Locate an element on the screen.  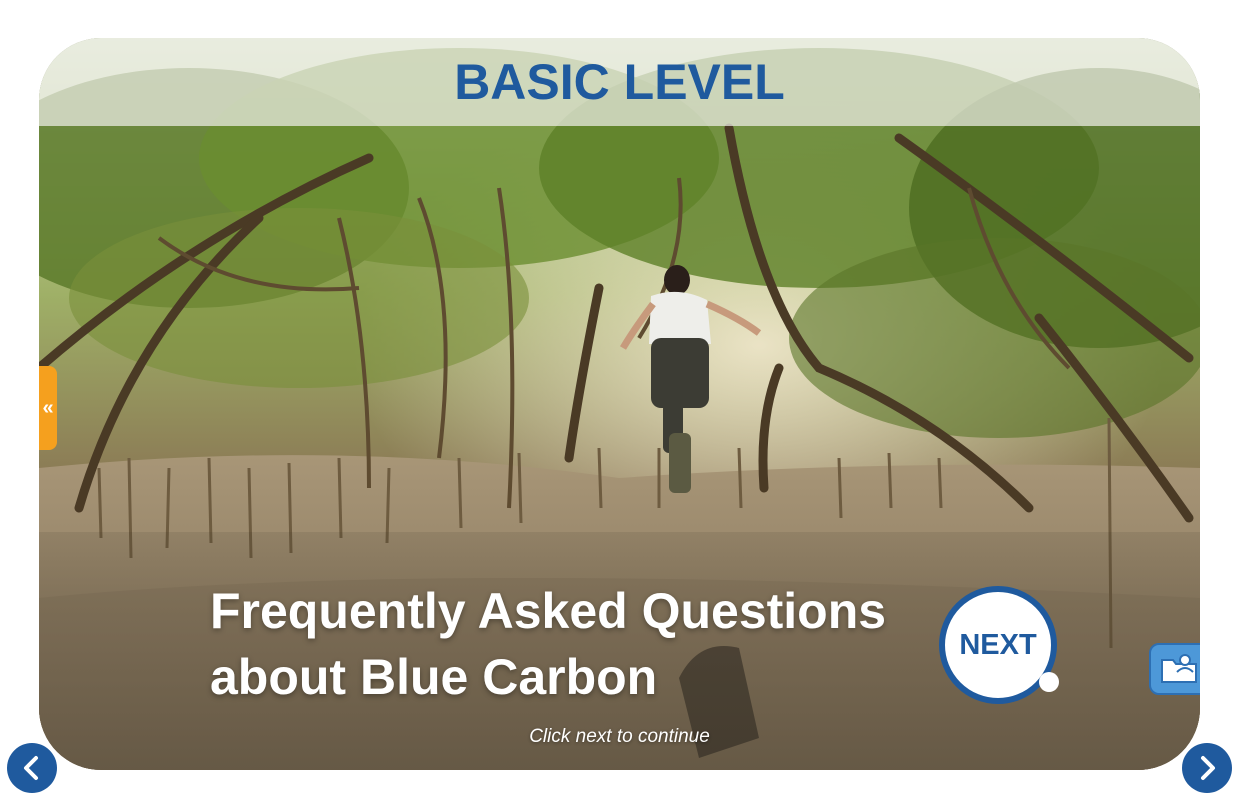
level-header-band: BASIC LEVEL is located at coordinates (619, 82).